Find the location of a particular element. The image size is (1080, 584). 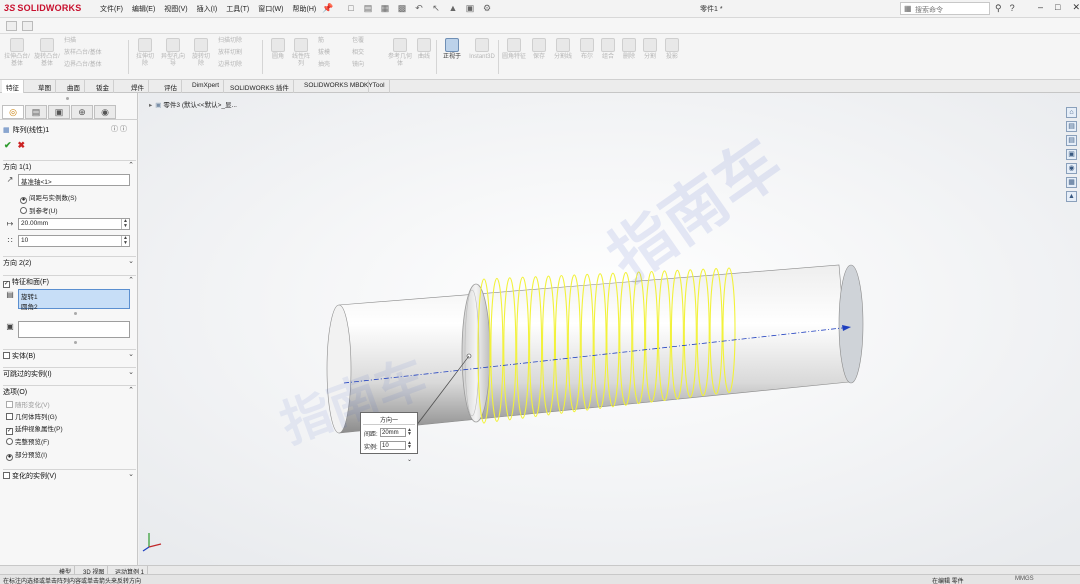

delete-body-button: 删除 is located at coordinates (629, 49).